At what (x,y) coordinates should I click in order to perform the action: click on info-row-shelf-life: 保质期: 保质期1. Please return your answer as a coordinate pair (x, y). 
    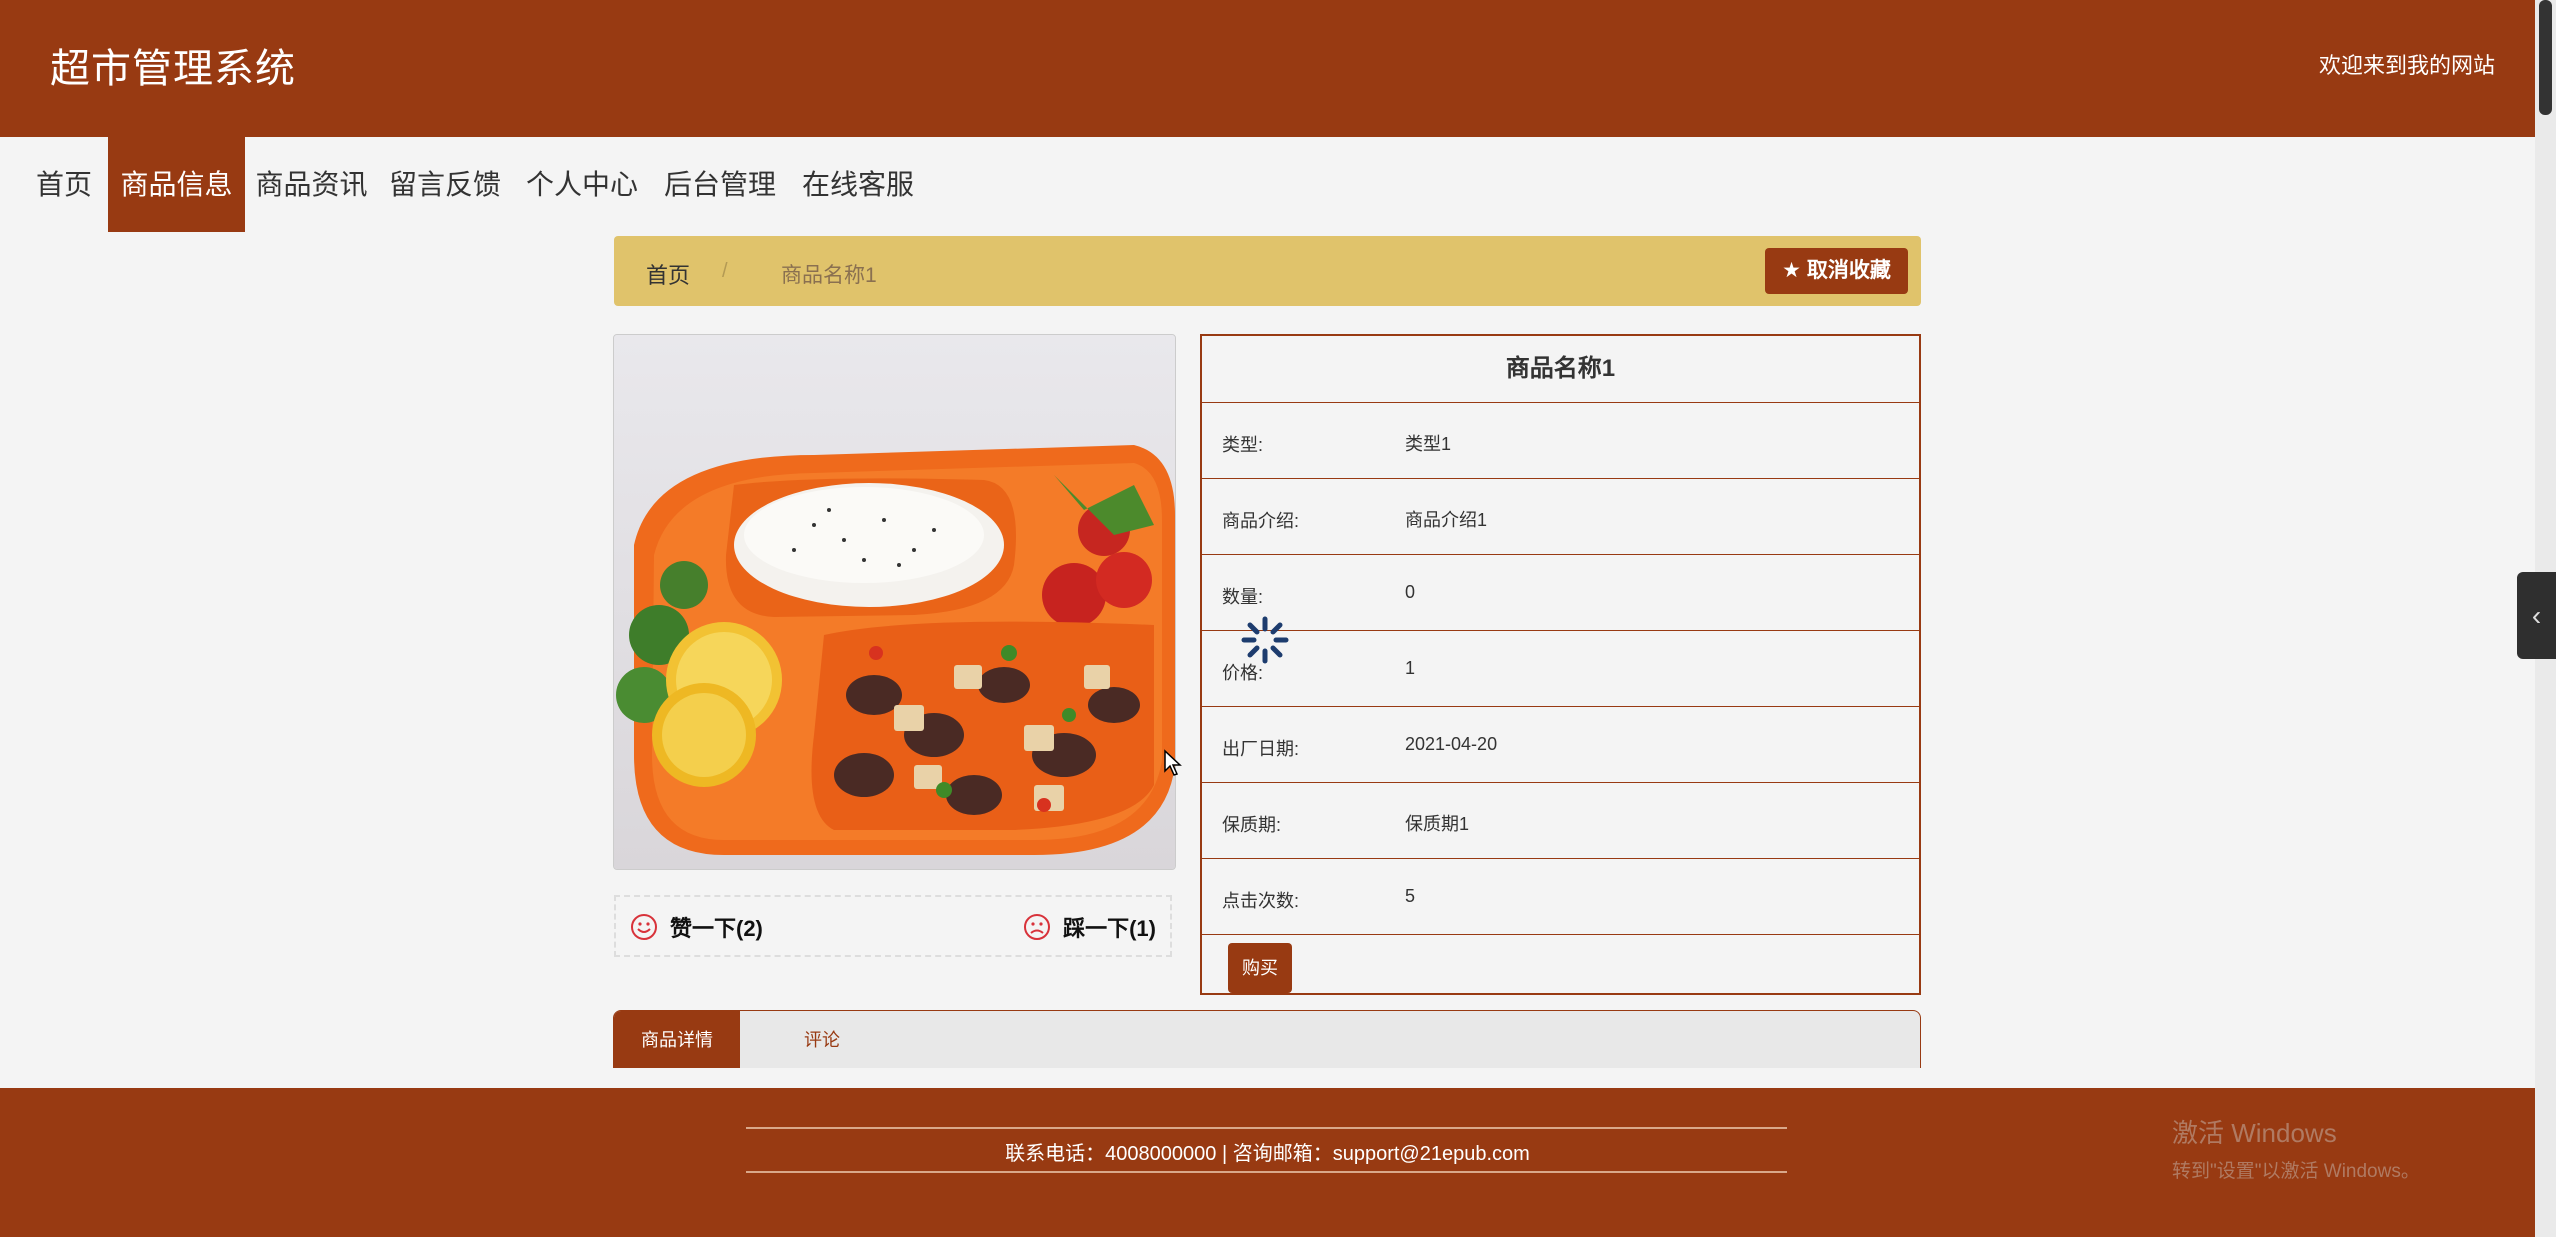
    Looking at the image, I should click on (1560, 821).